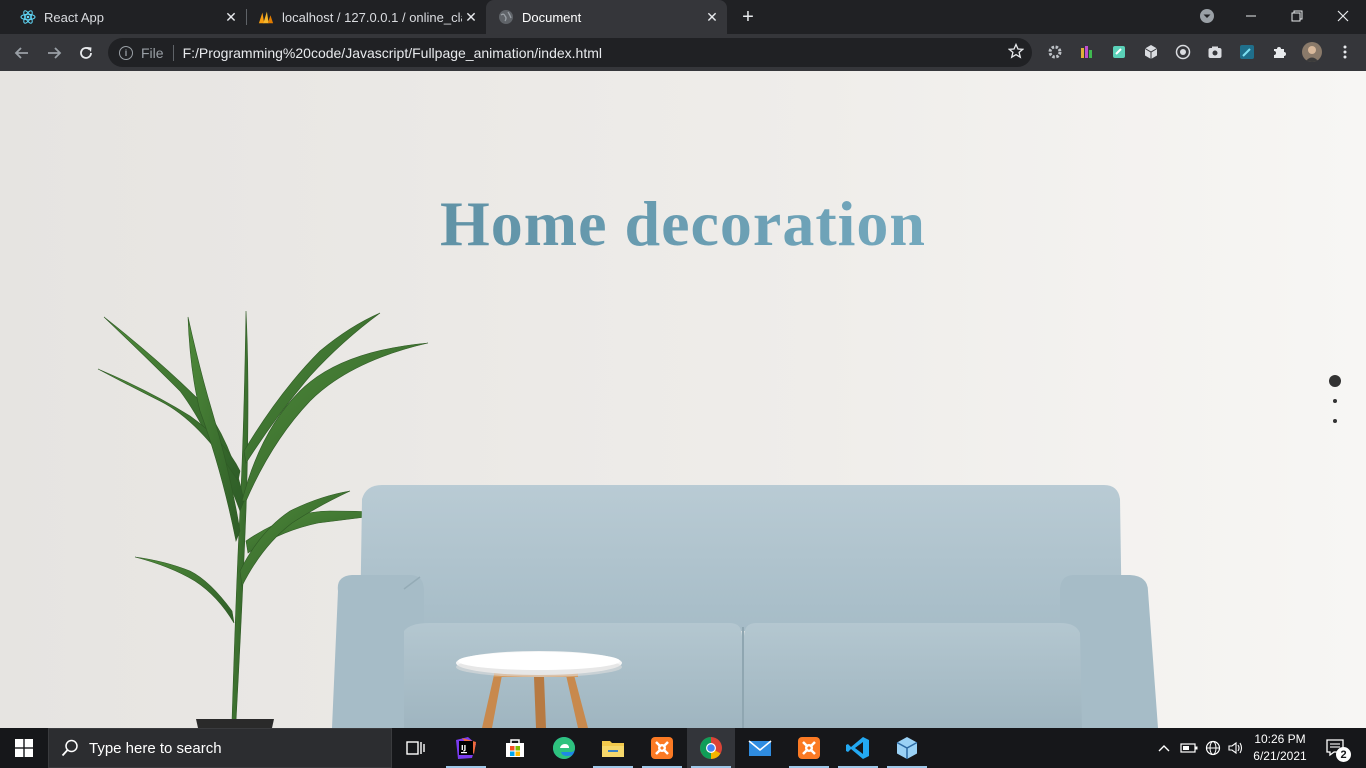 The width and height of the screenshot is (1366, 768). Describe the element at coordinates (515, 748) in the screenshot. I see `microsoft-store-icon` at that location.